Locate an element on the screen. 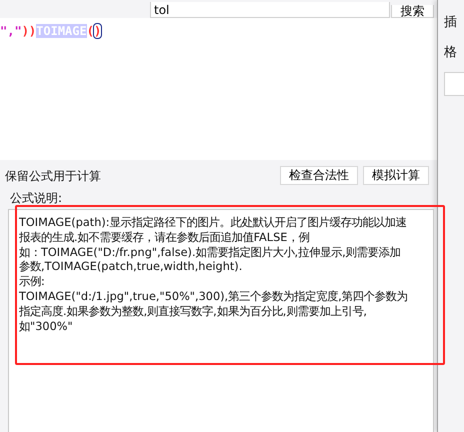 Image resolution: width=464 pixels, height=432 pixels. description-label: 公式说明: is located at coordinates (36, 198).